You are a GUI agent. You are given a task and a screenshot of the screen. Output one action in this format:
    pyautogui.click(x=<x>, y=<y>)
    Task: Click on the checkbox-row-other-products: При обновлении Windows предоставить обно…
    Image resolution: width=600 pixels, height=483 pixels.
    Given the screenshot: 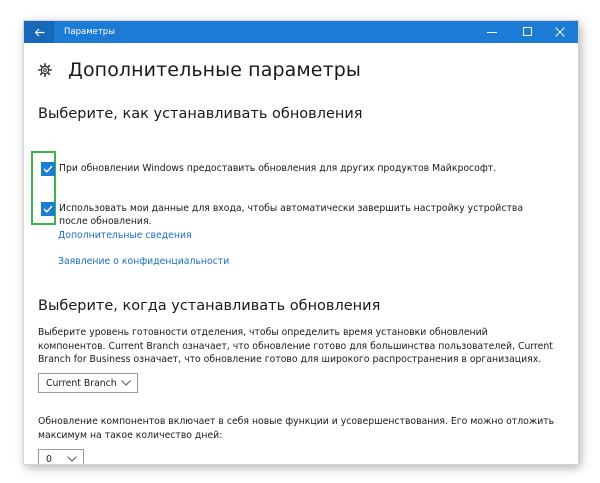 What is the action you would take?
    pyautogui.click(x=283, y=169)
    